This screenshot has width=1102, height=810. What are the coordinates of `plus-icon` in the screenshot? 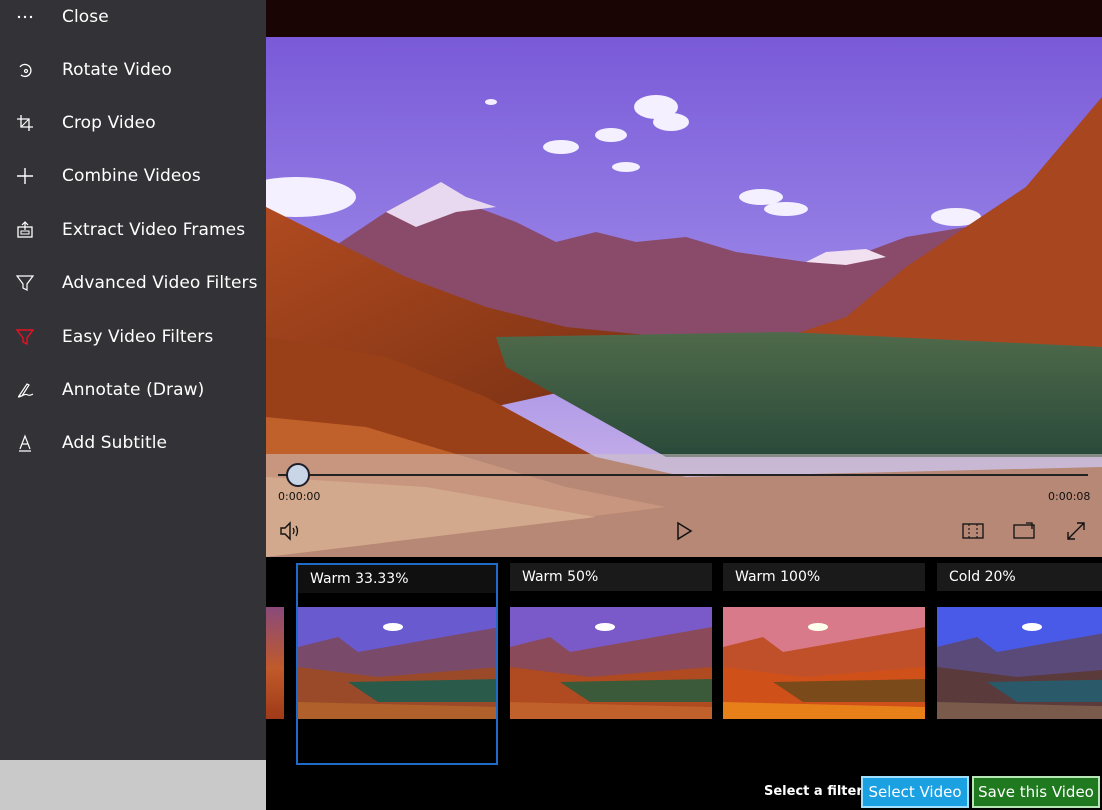 It's located at (25, 176).